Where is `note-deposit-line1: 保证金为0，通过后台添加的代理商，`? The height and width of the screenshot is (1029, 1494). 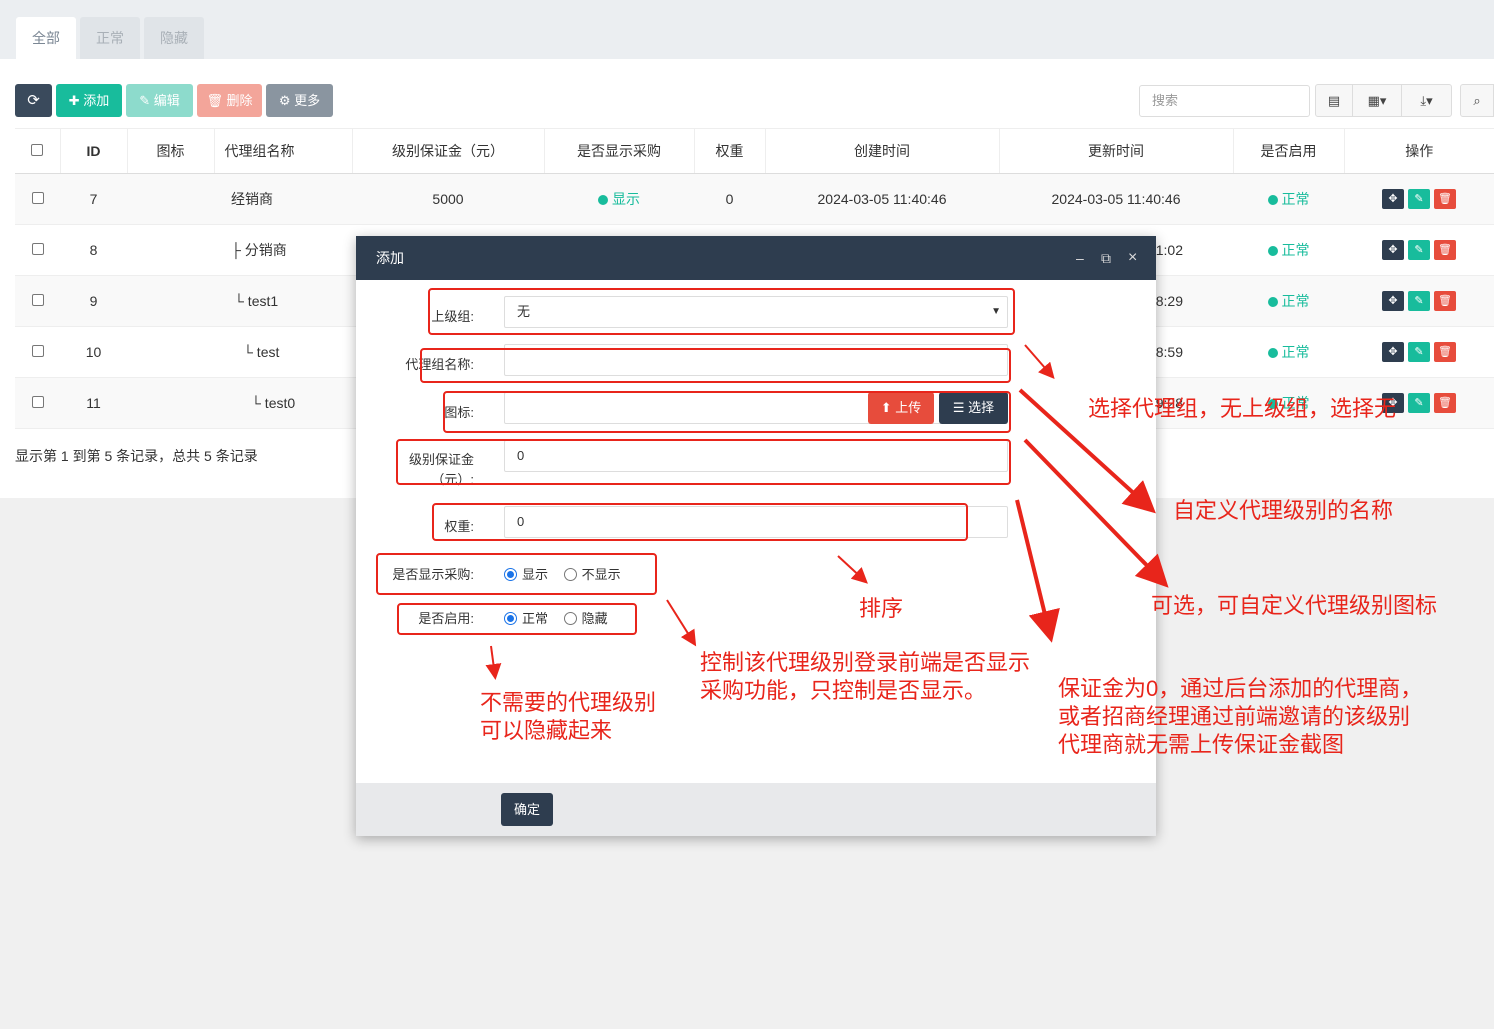 note-deposit-line1: 保证金为0，通过后台添加的代理商， is located at coordinates (1240, 688).